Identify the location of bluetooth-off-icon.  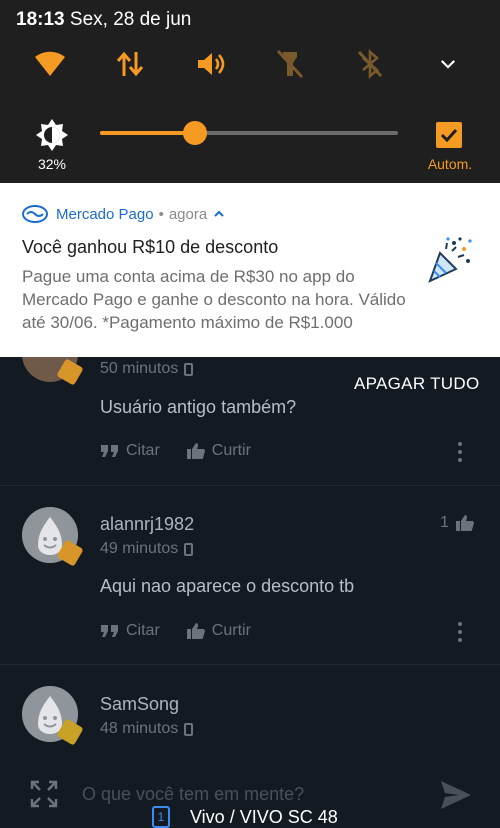
(370, 64).